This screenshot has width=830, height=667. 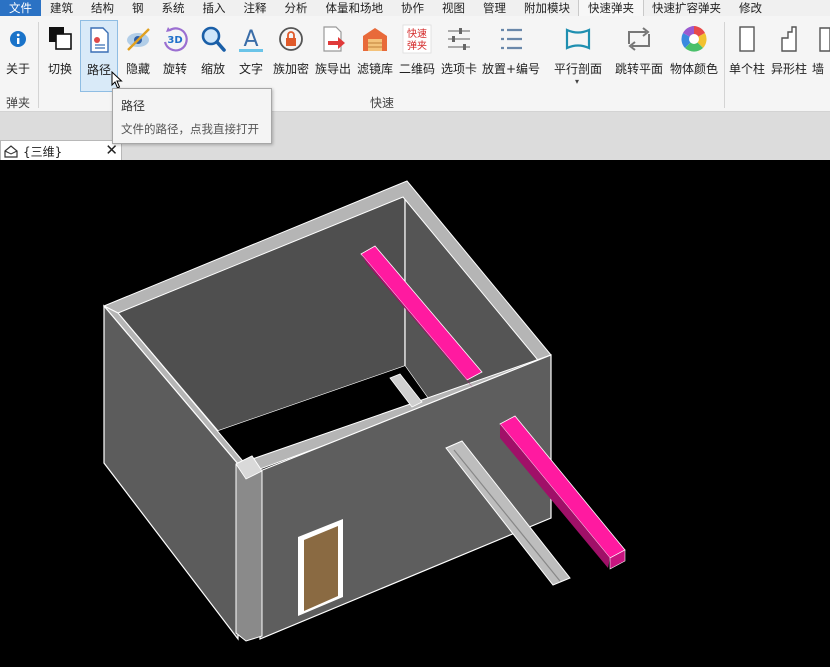 I want to click on special-column-button: 异形柱, so click(x=789, y=56).